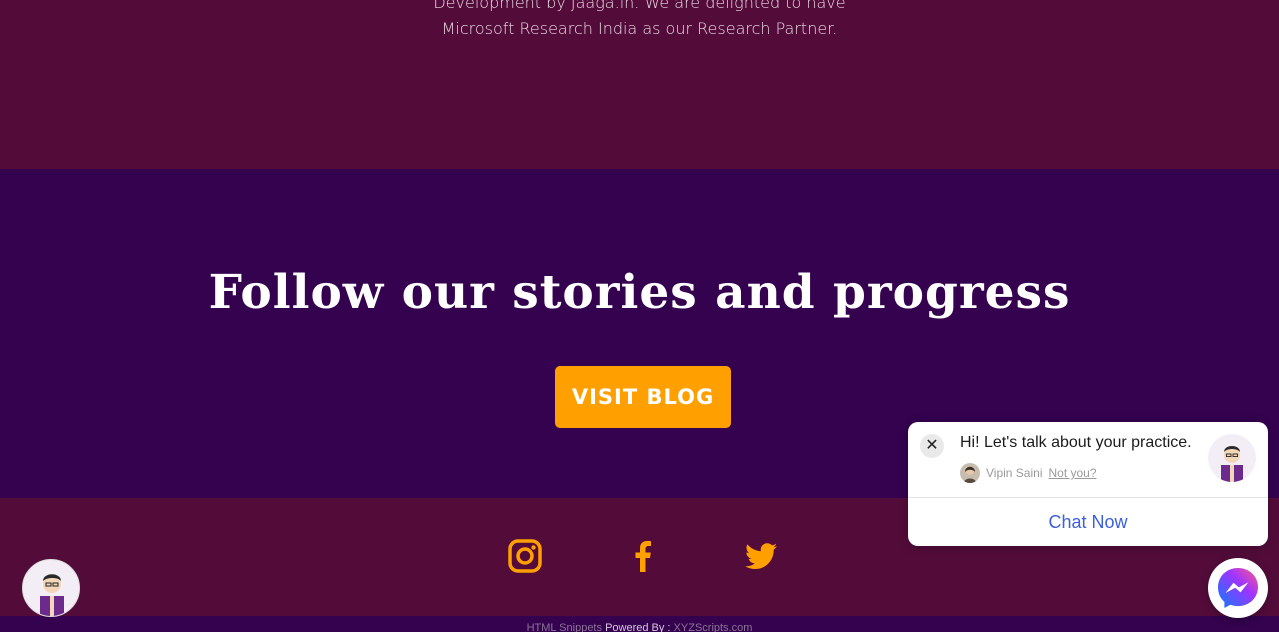  What do you see at coordinates (1072, 473) in the screenshot?
I see `not-you-link: Not you?` at bounding box center [1072, 473].